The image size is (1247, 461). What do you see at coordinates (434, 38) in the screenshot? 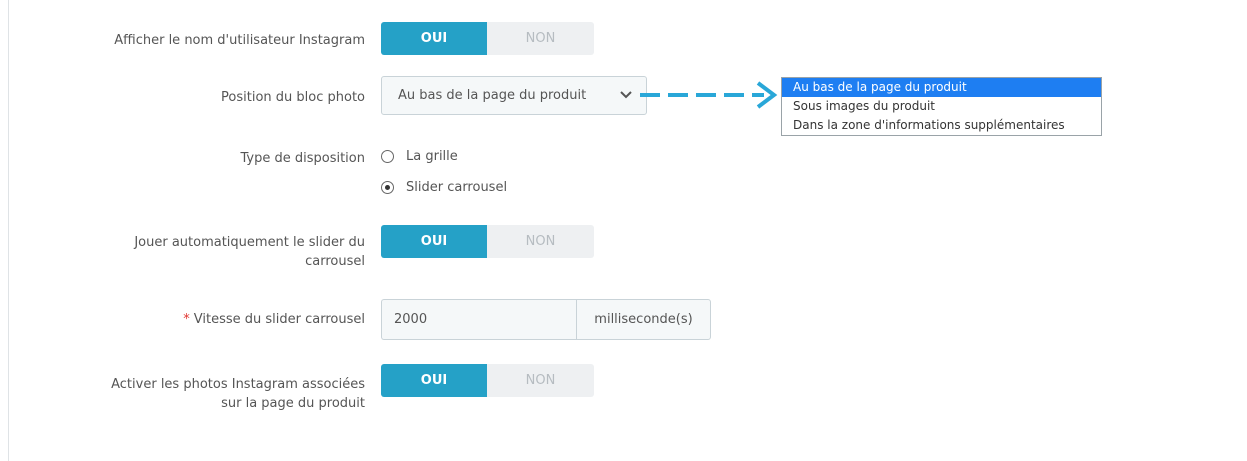
I see `username-toggle-yes: OUI` at bounding box center [434, 38].